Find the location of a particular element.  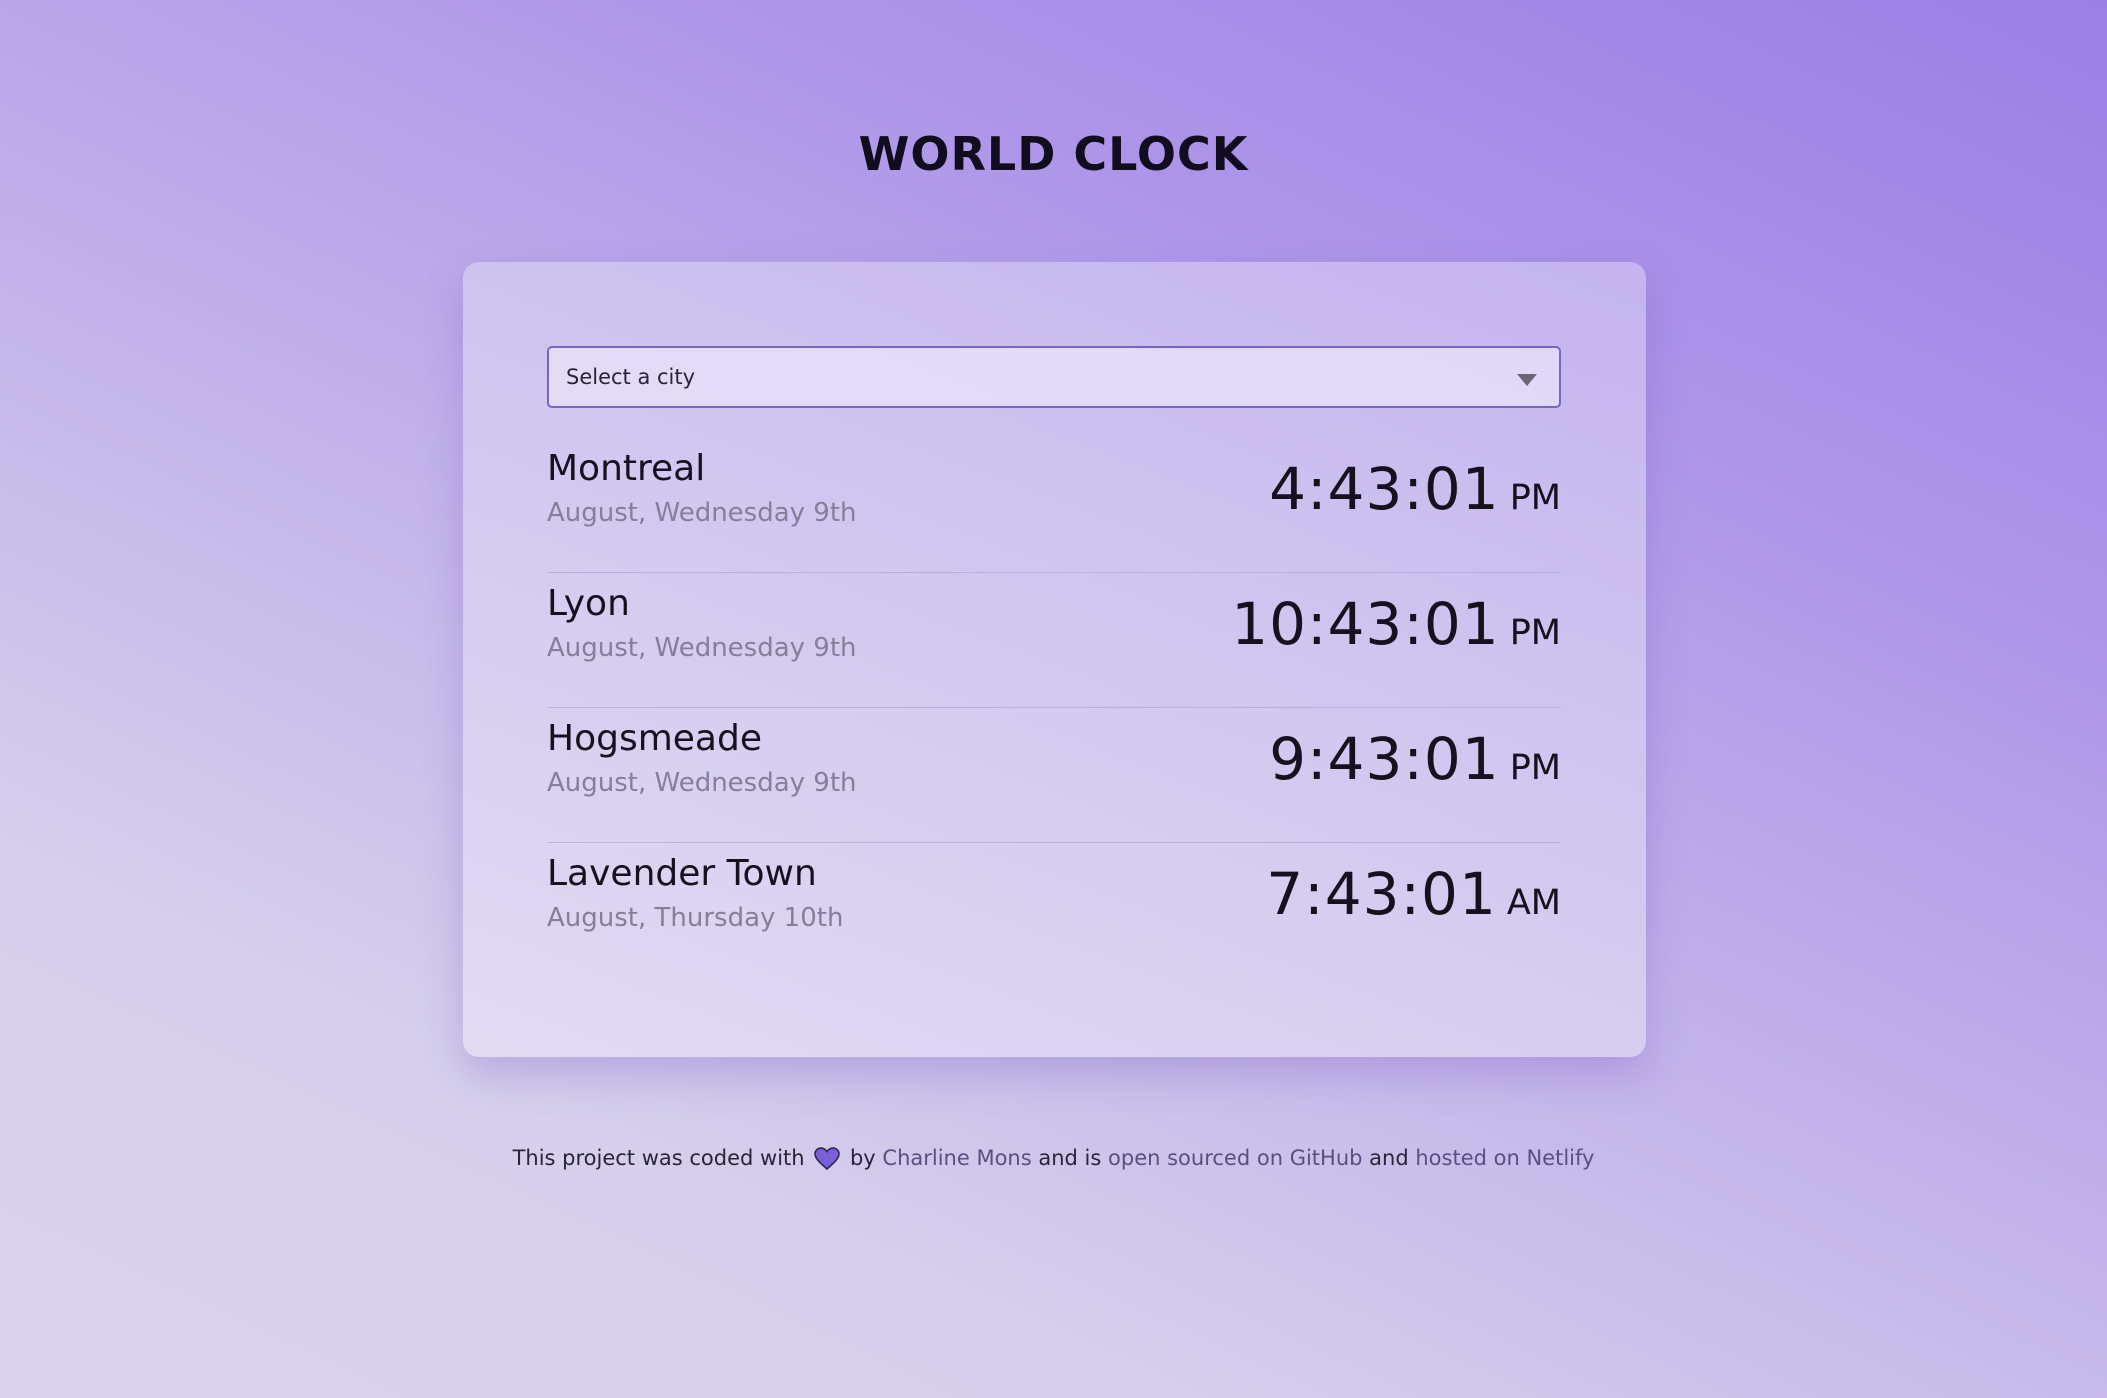

time-digits: 7:43:01 is located at coordinates (1381, 894).